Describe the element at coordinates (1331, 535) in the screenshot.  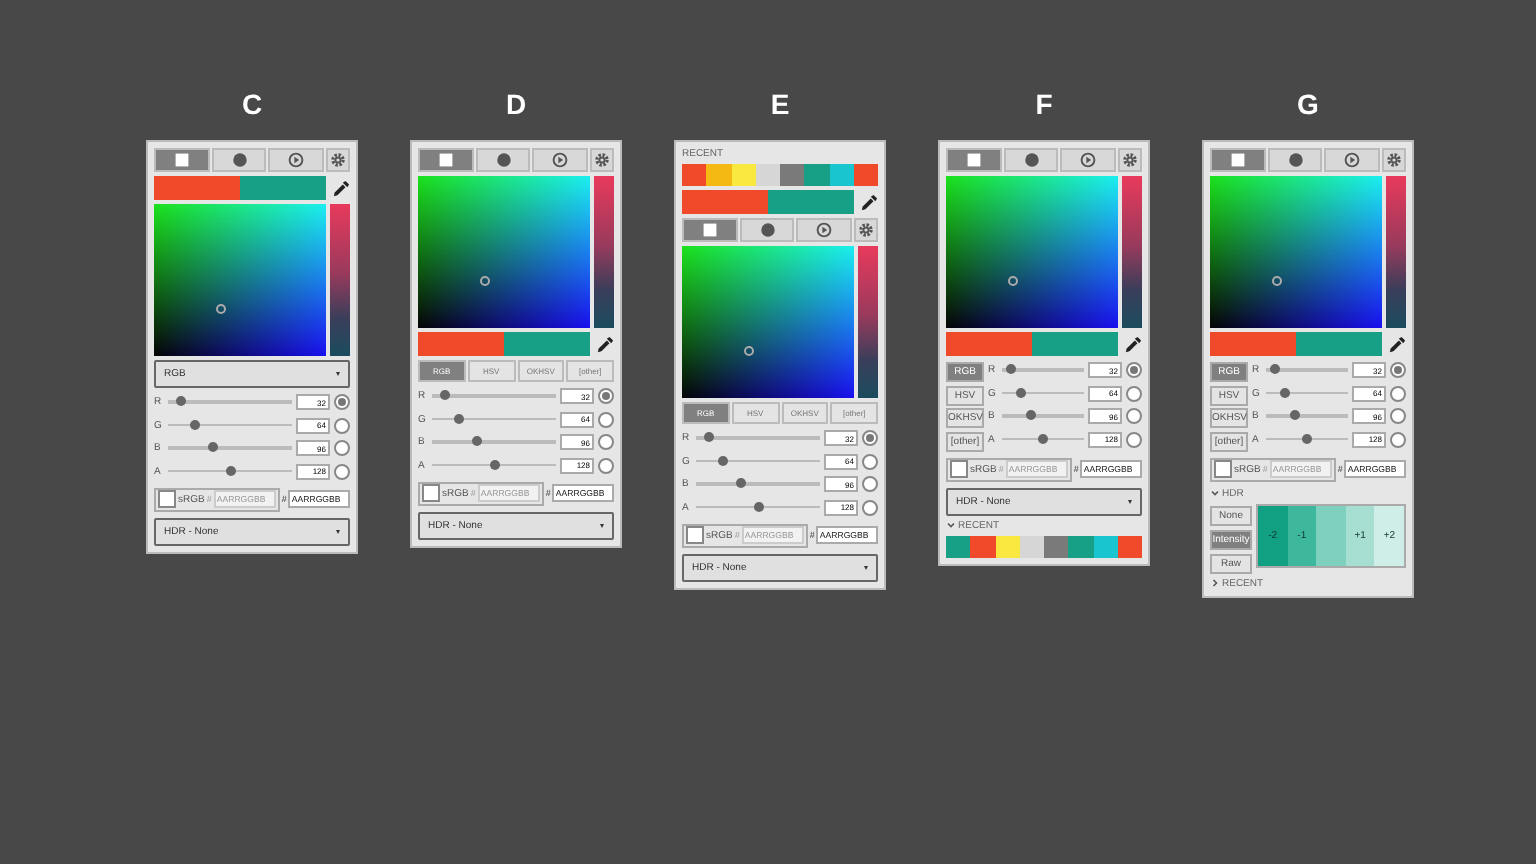
I see `hdr-step-swatch` at that location.